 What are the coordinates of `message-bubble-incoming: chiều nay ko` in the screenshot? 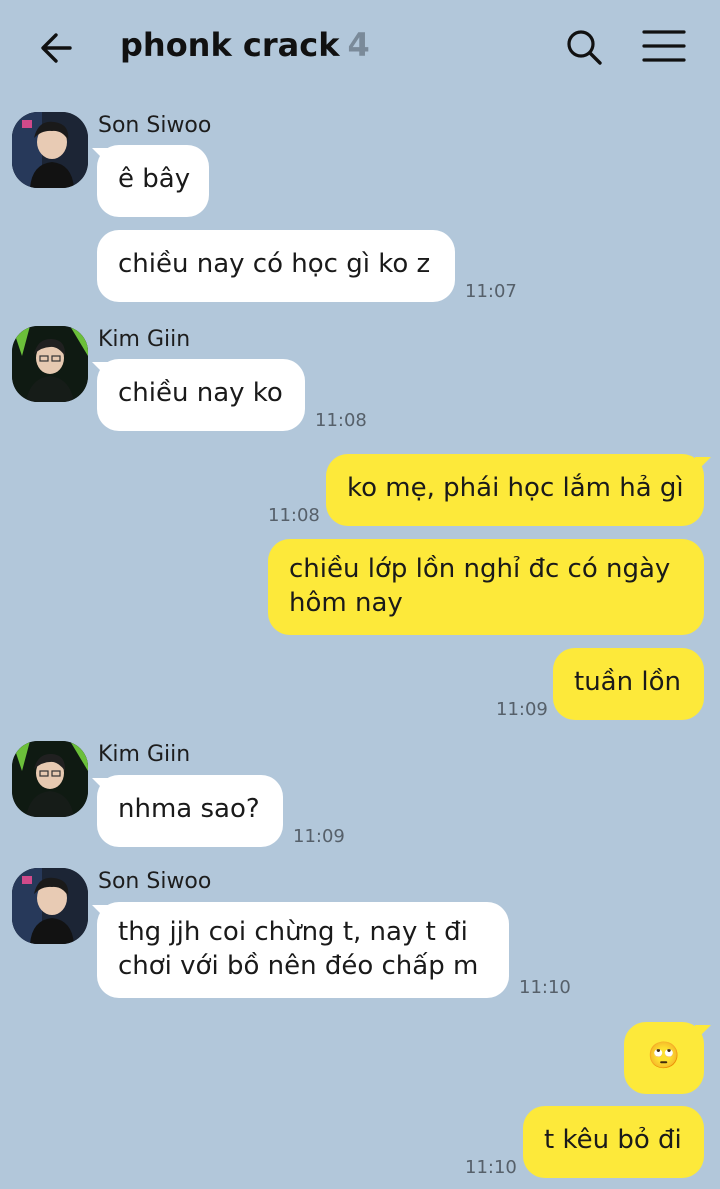 It's located at (201, 395).